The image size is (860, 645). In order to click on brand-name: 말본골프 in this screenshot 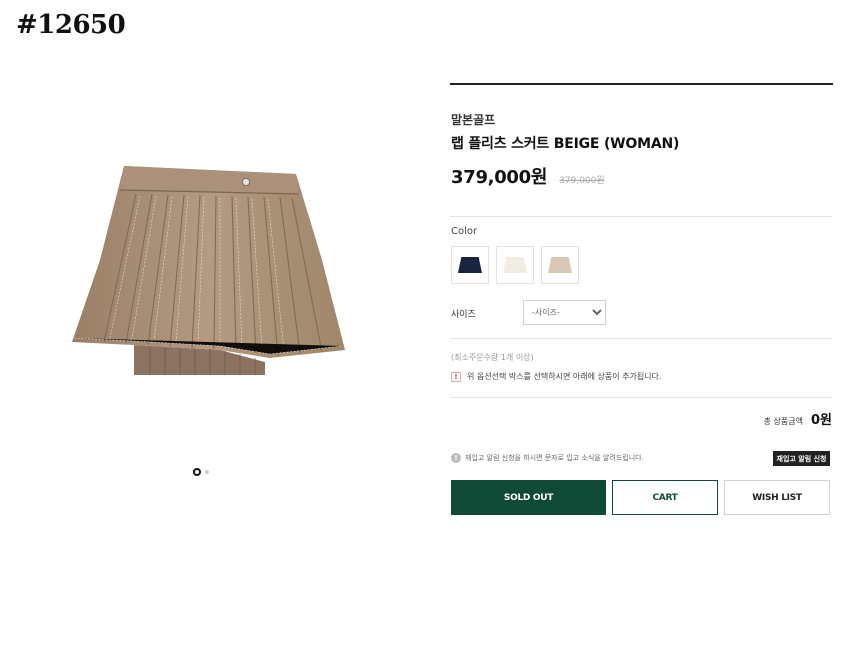, I will do `click(473, 120)`.